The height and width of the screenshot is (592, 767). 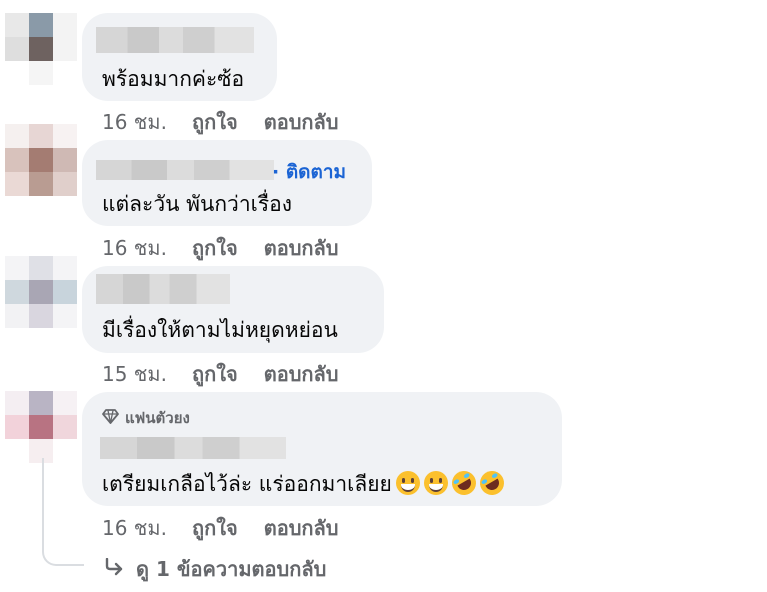 I want to click on comment-timestamp: 15 ชม., so click(x=147, y=374).